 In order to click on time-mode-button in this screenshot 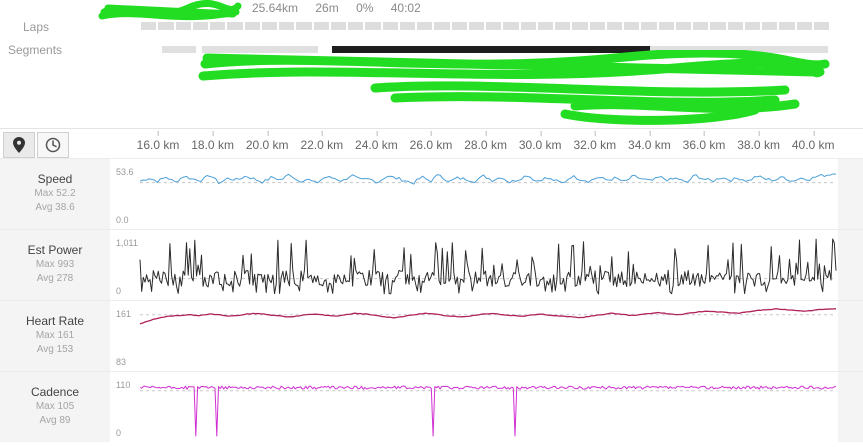, I will do `click(53, 145)`.